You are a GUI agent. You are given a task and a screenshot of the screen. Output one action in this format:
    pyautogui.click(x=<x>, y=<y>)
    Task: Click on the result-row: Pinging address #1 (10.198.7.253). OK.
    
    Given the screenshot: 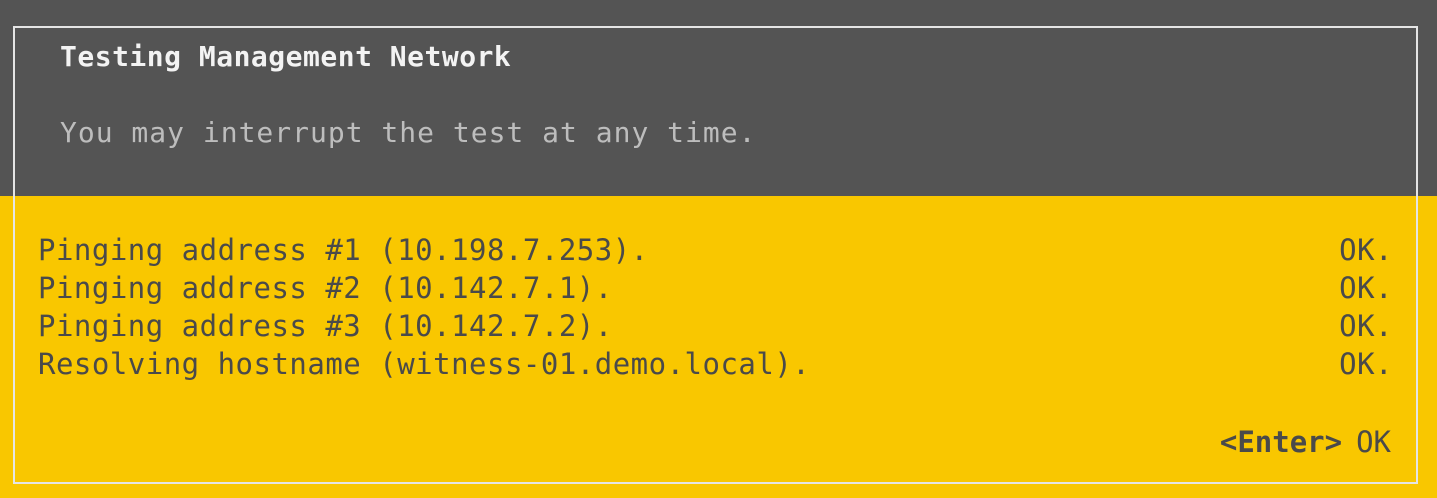 What is the action you would take?
    pyautogui.click(x=715, y=252)
    